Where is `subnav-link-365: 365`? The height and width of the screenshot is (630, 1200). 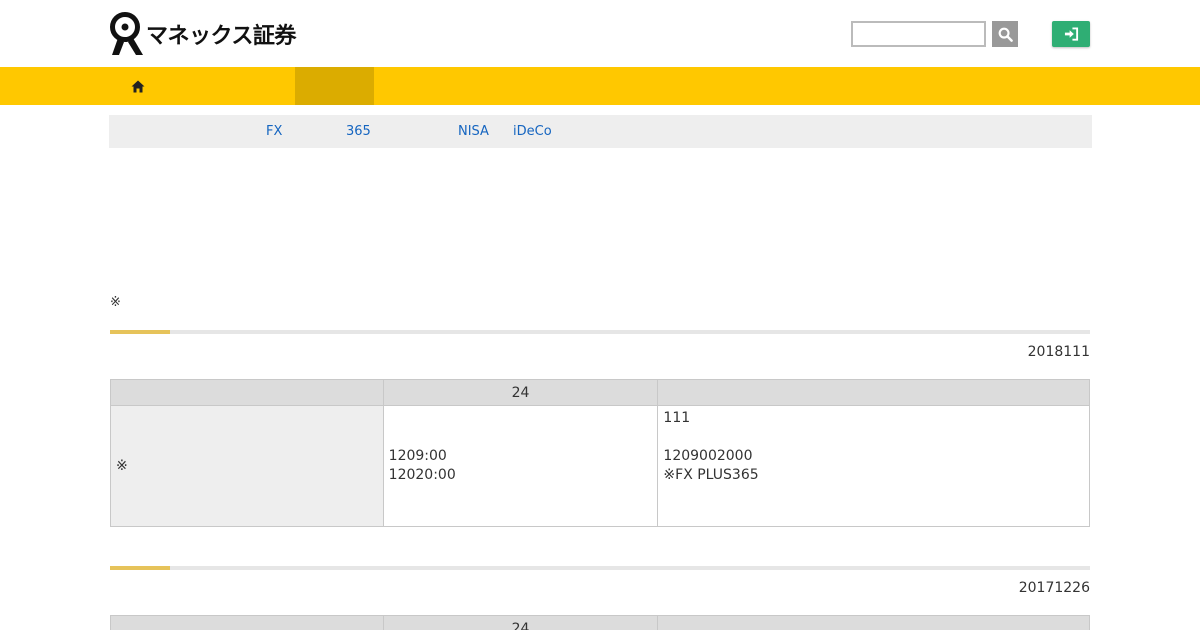
subnav-link-365: 365 is located at coordinates (358, 131).